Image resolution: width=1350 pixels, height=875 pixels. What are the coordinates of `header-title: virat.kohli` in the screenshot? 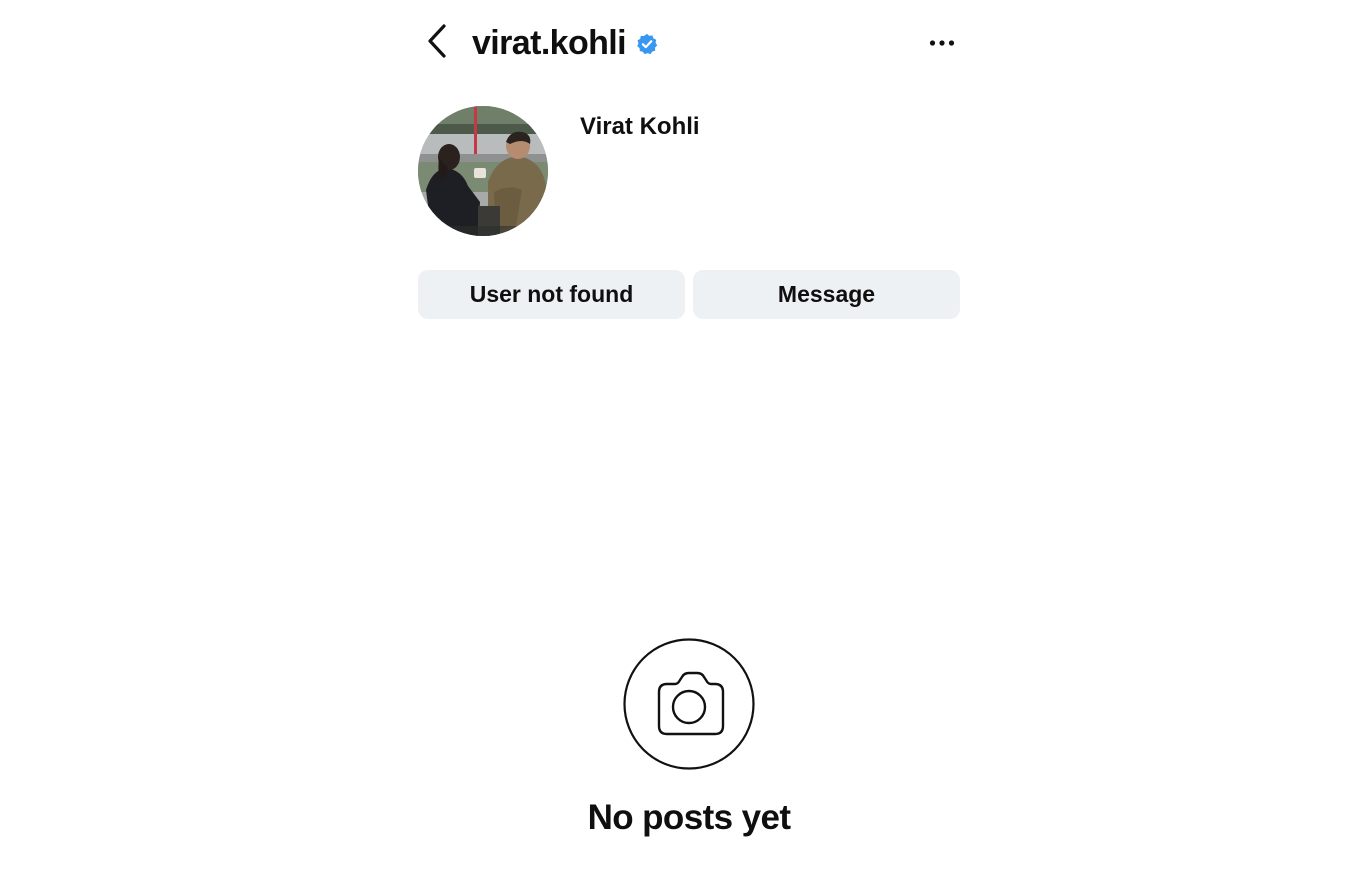 It's located at (565, 43).